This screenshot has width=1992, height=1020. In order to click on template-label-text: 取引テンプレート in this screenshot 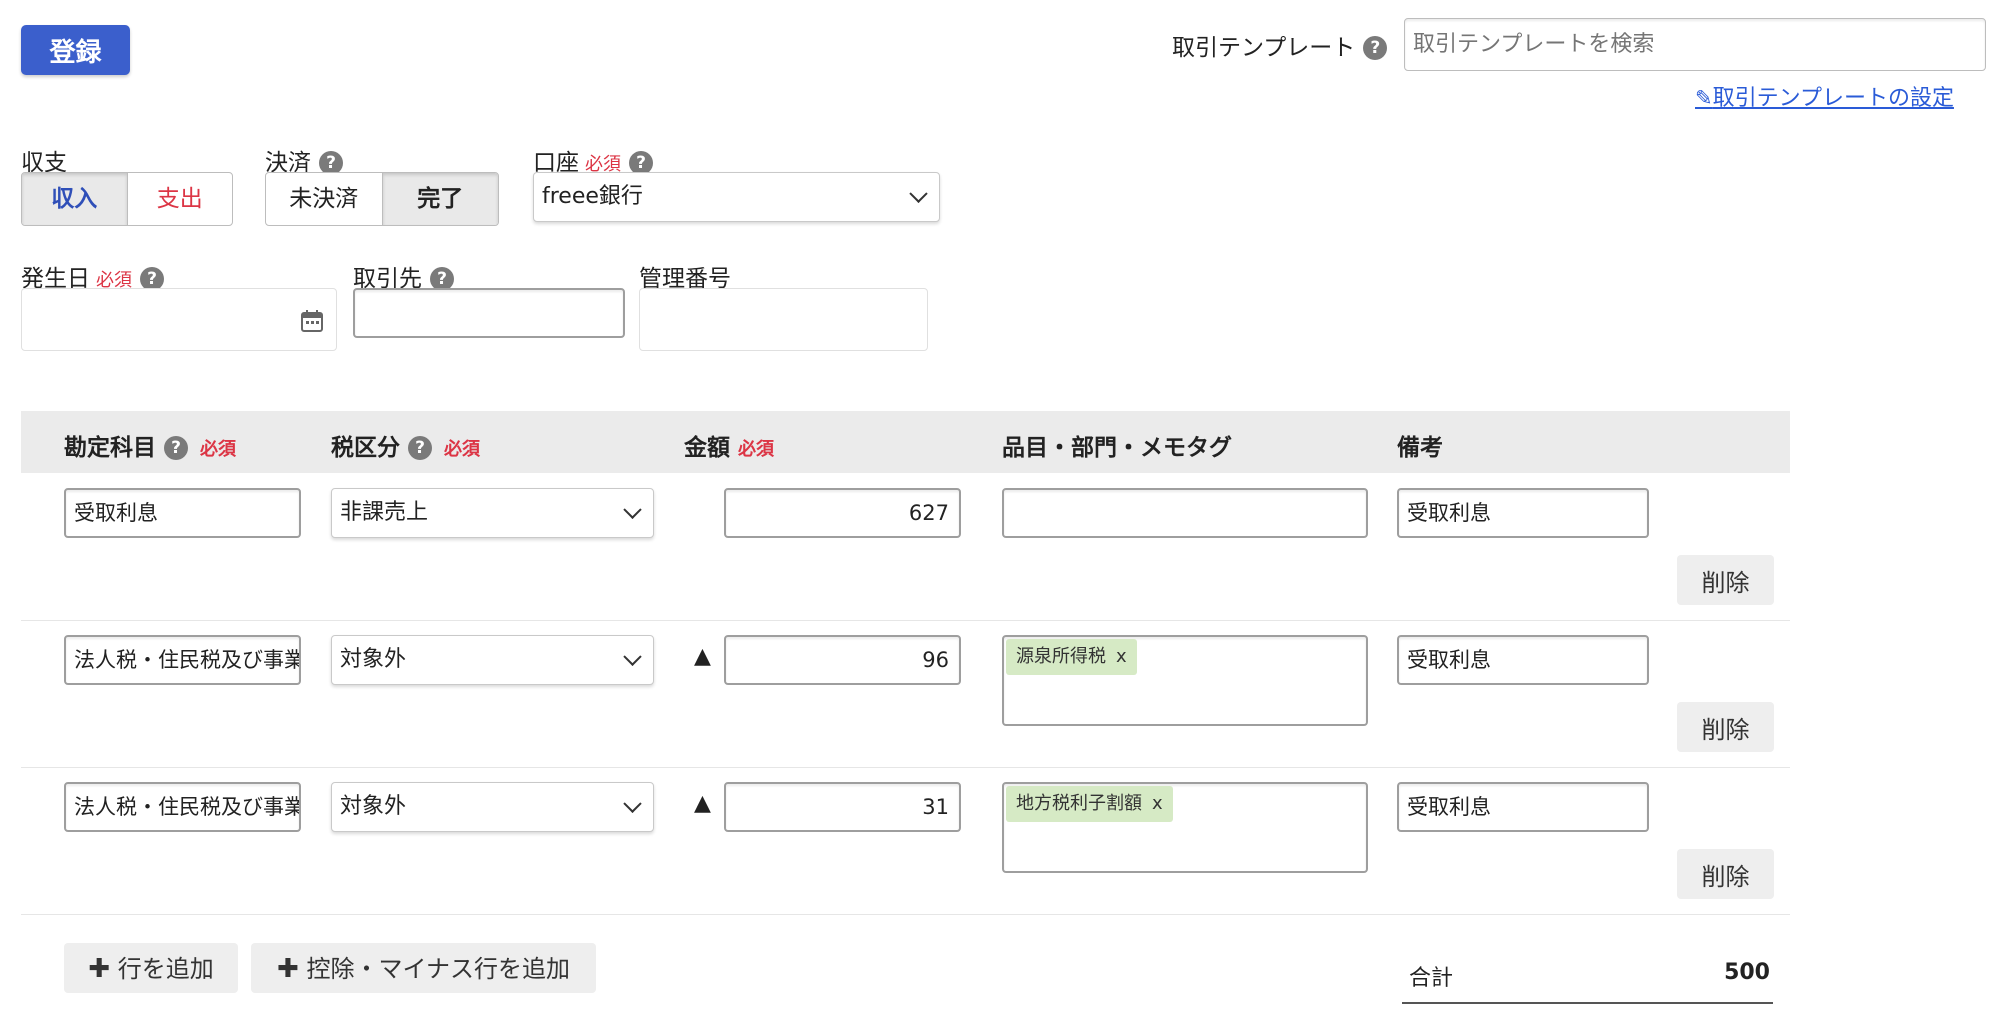, I will do `click(1264, 48)`.